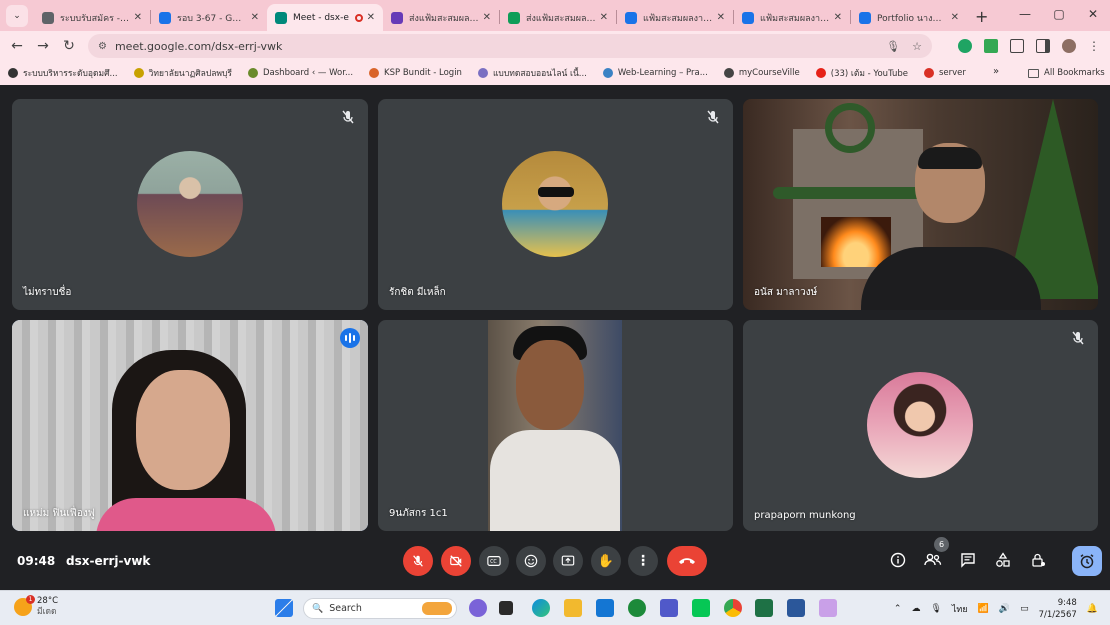 The image size is (1110, 625). What do you see at coordinates (1024, 609) in the screenshot?
I see `battery-icon: ▭` at bounding box center [1024, 609].